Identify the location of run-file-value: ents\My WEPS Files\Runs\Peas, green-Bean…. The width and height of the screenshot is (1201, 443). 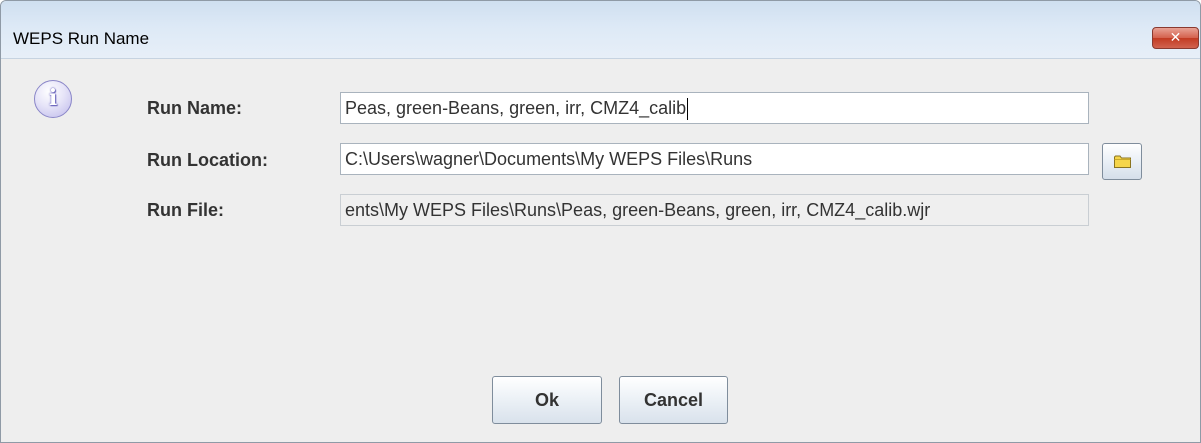
(638, 210).